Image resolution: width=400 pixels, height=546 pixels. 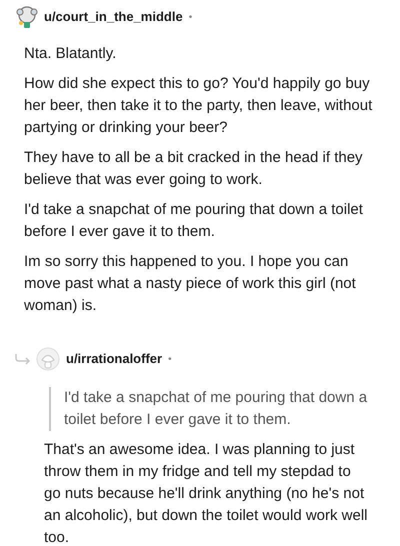 What do you see at coordinates (23, 359) in the screenshot?
I see `reply-arrow-icon` at bounding box center [23, 359].